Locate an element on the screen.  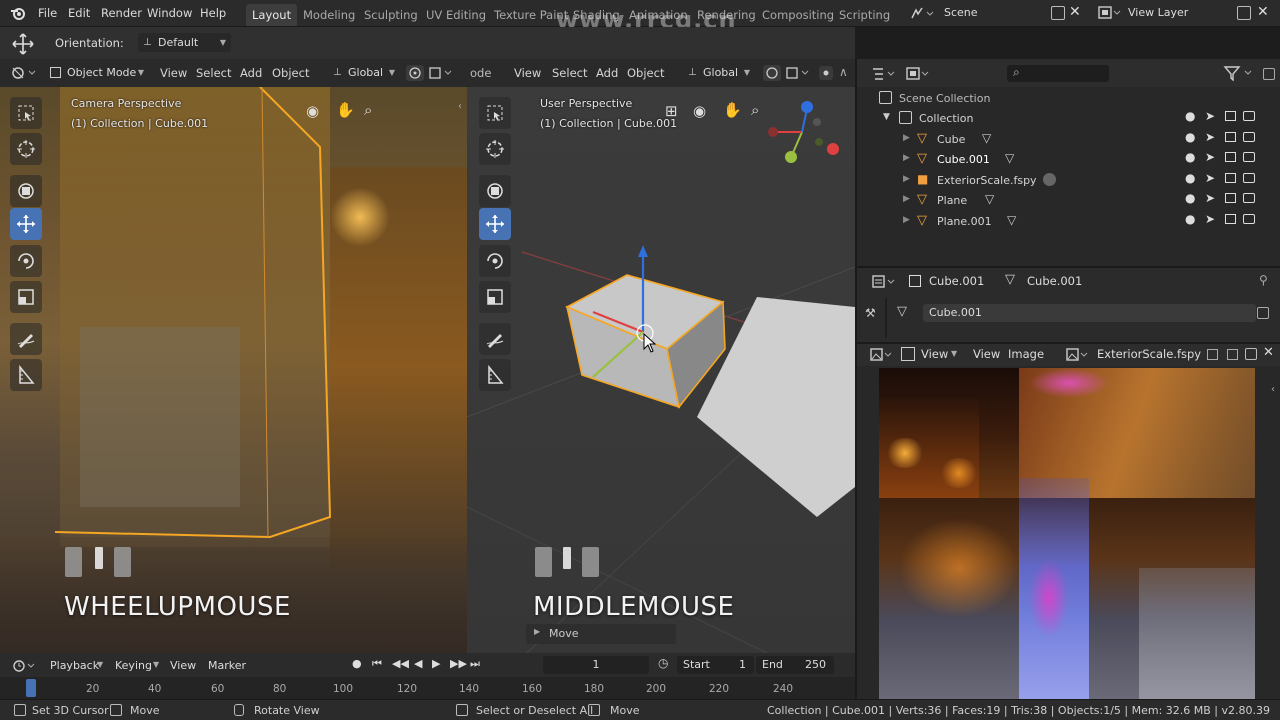
right-menu-select: Select is located at coordinates (569, 73).